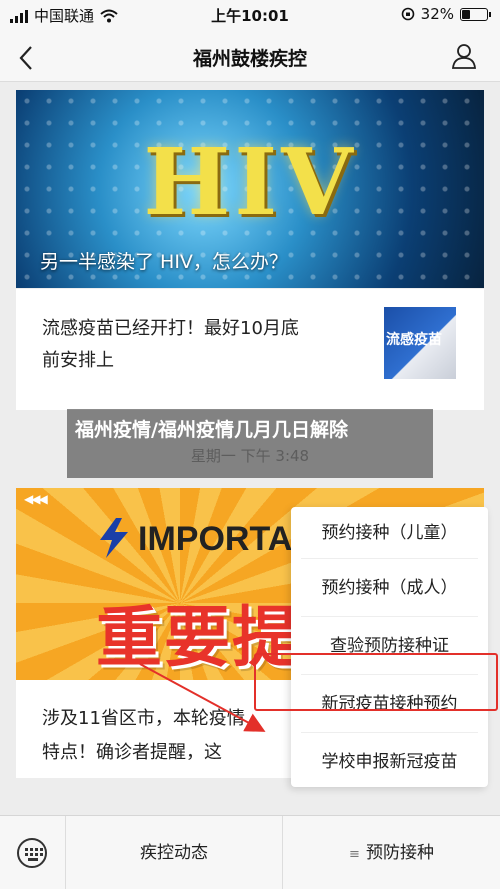 Image resolution: width=500 pixels, height=889 pixels. What do you see at coordinates (354, 854) in the screenshot?
I see `menu-icon: ≡` at bounding box center [354, 854].